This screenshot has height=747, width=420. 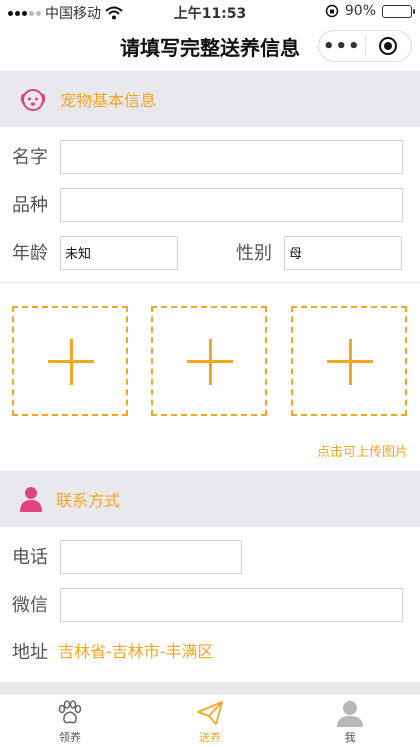 I want to click on user-icon, so click(x=350, y=714).